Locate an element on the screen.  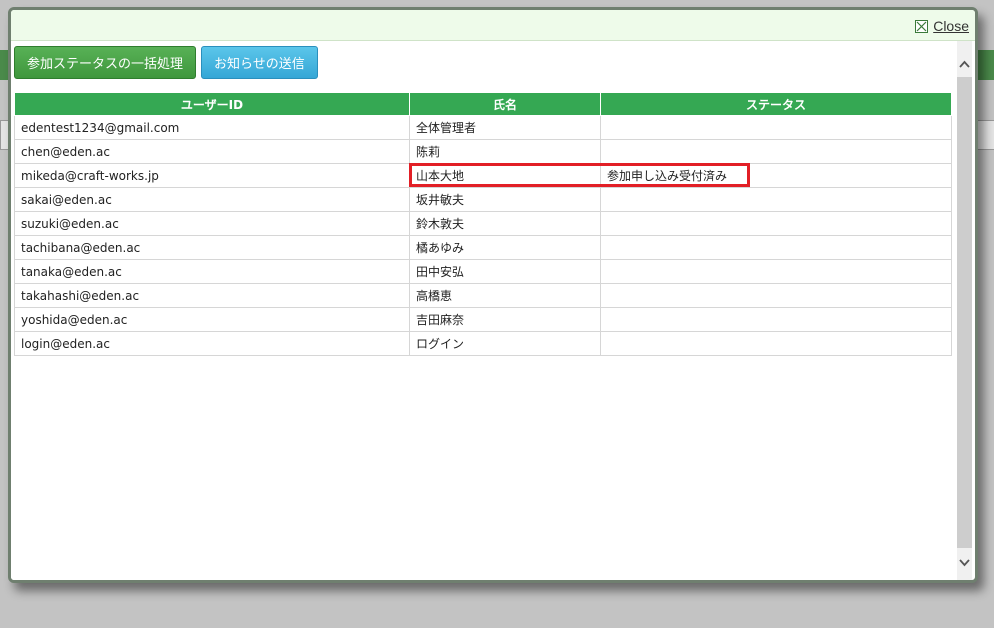
dialog-header: Close is located at coordinates (493, 25).